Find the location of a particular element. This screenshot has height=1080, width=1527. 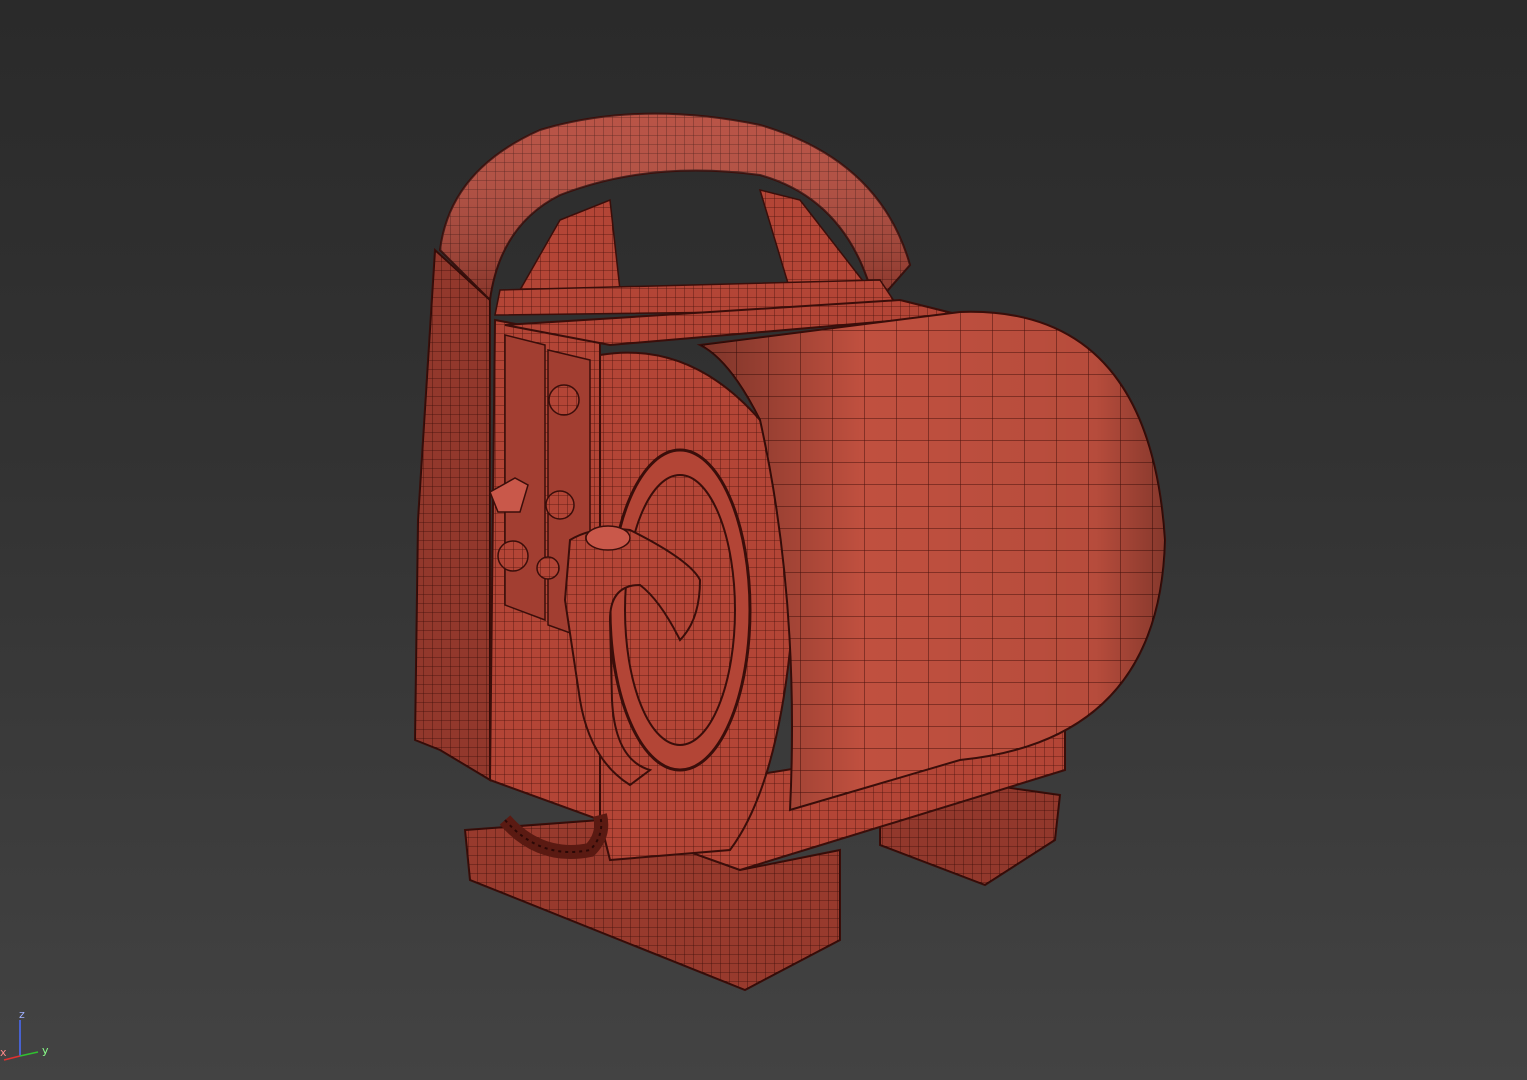

y-axis-label: y is located at coordinates (45, 1050).